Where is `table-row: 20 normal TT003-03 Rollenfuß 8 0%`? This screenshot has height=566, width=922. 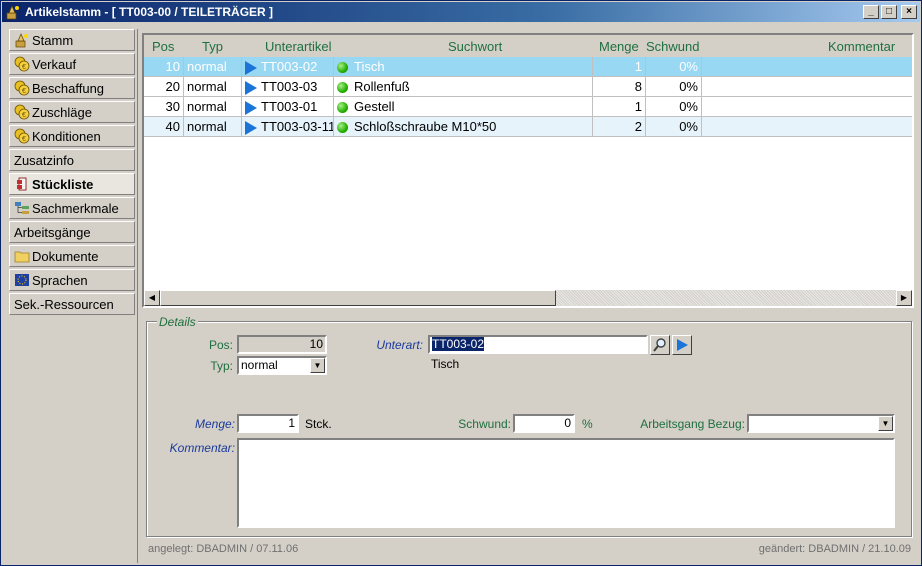
table-row: 20 normal TT003-03 Rollenfuß 8 0% is located at coordinates (528, 87).